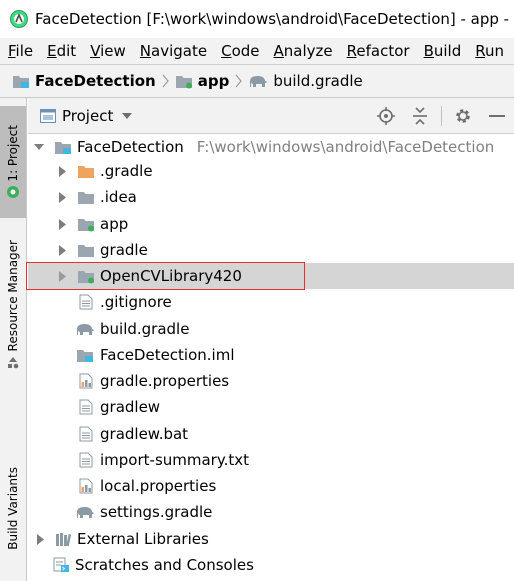 The image size is (514, 581). What do you see at coordinates (13, 362) in the screenshot?
I see `resource-manager-icon` at bounding box center [13, 362].